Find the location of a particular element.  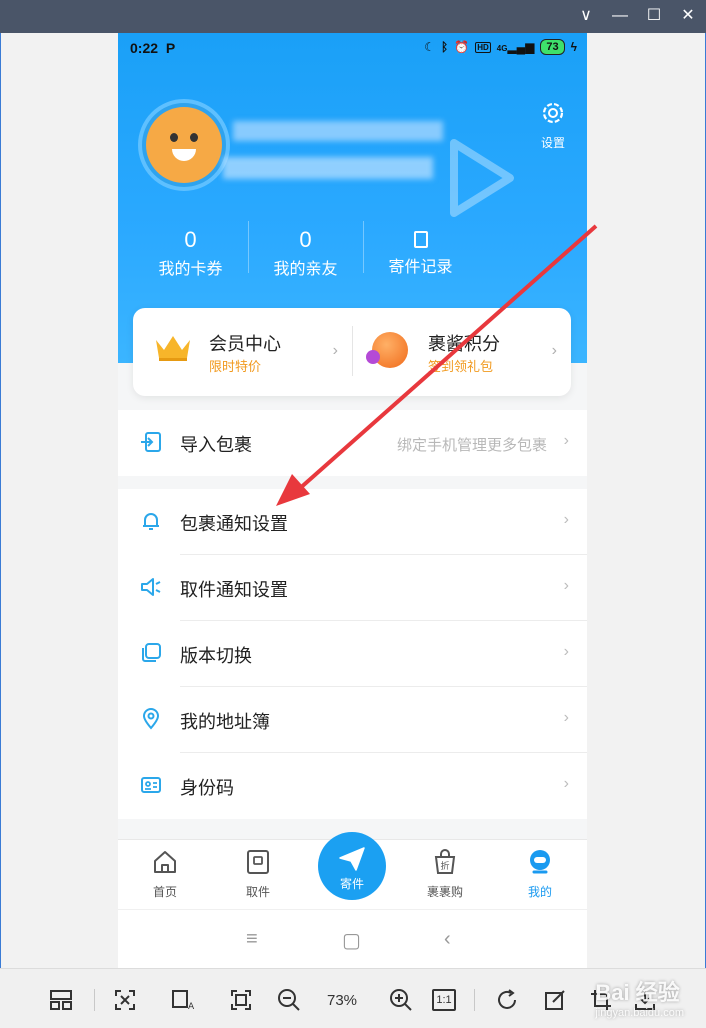

thumbnail-layout-icon is located at coordinates (61, 1000).